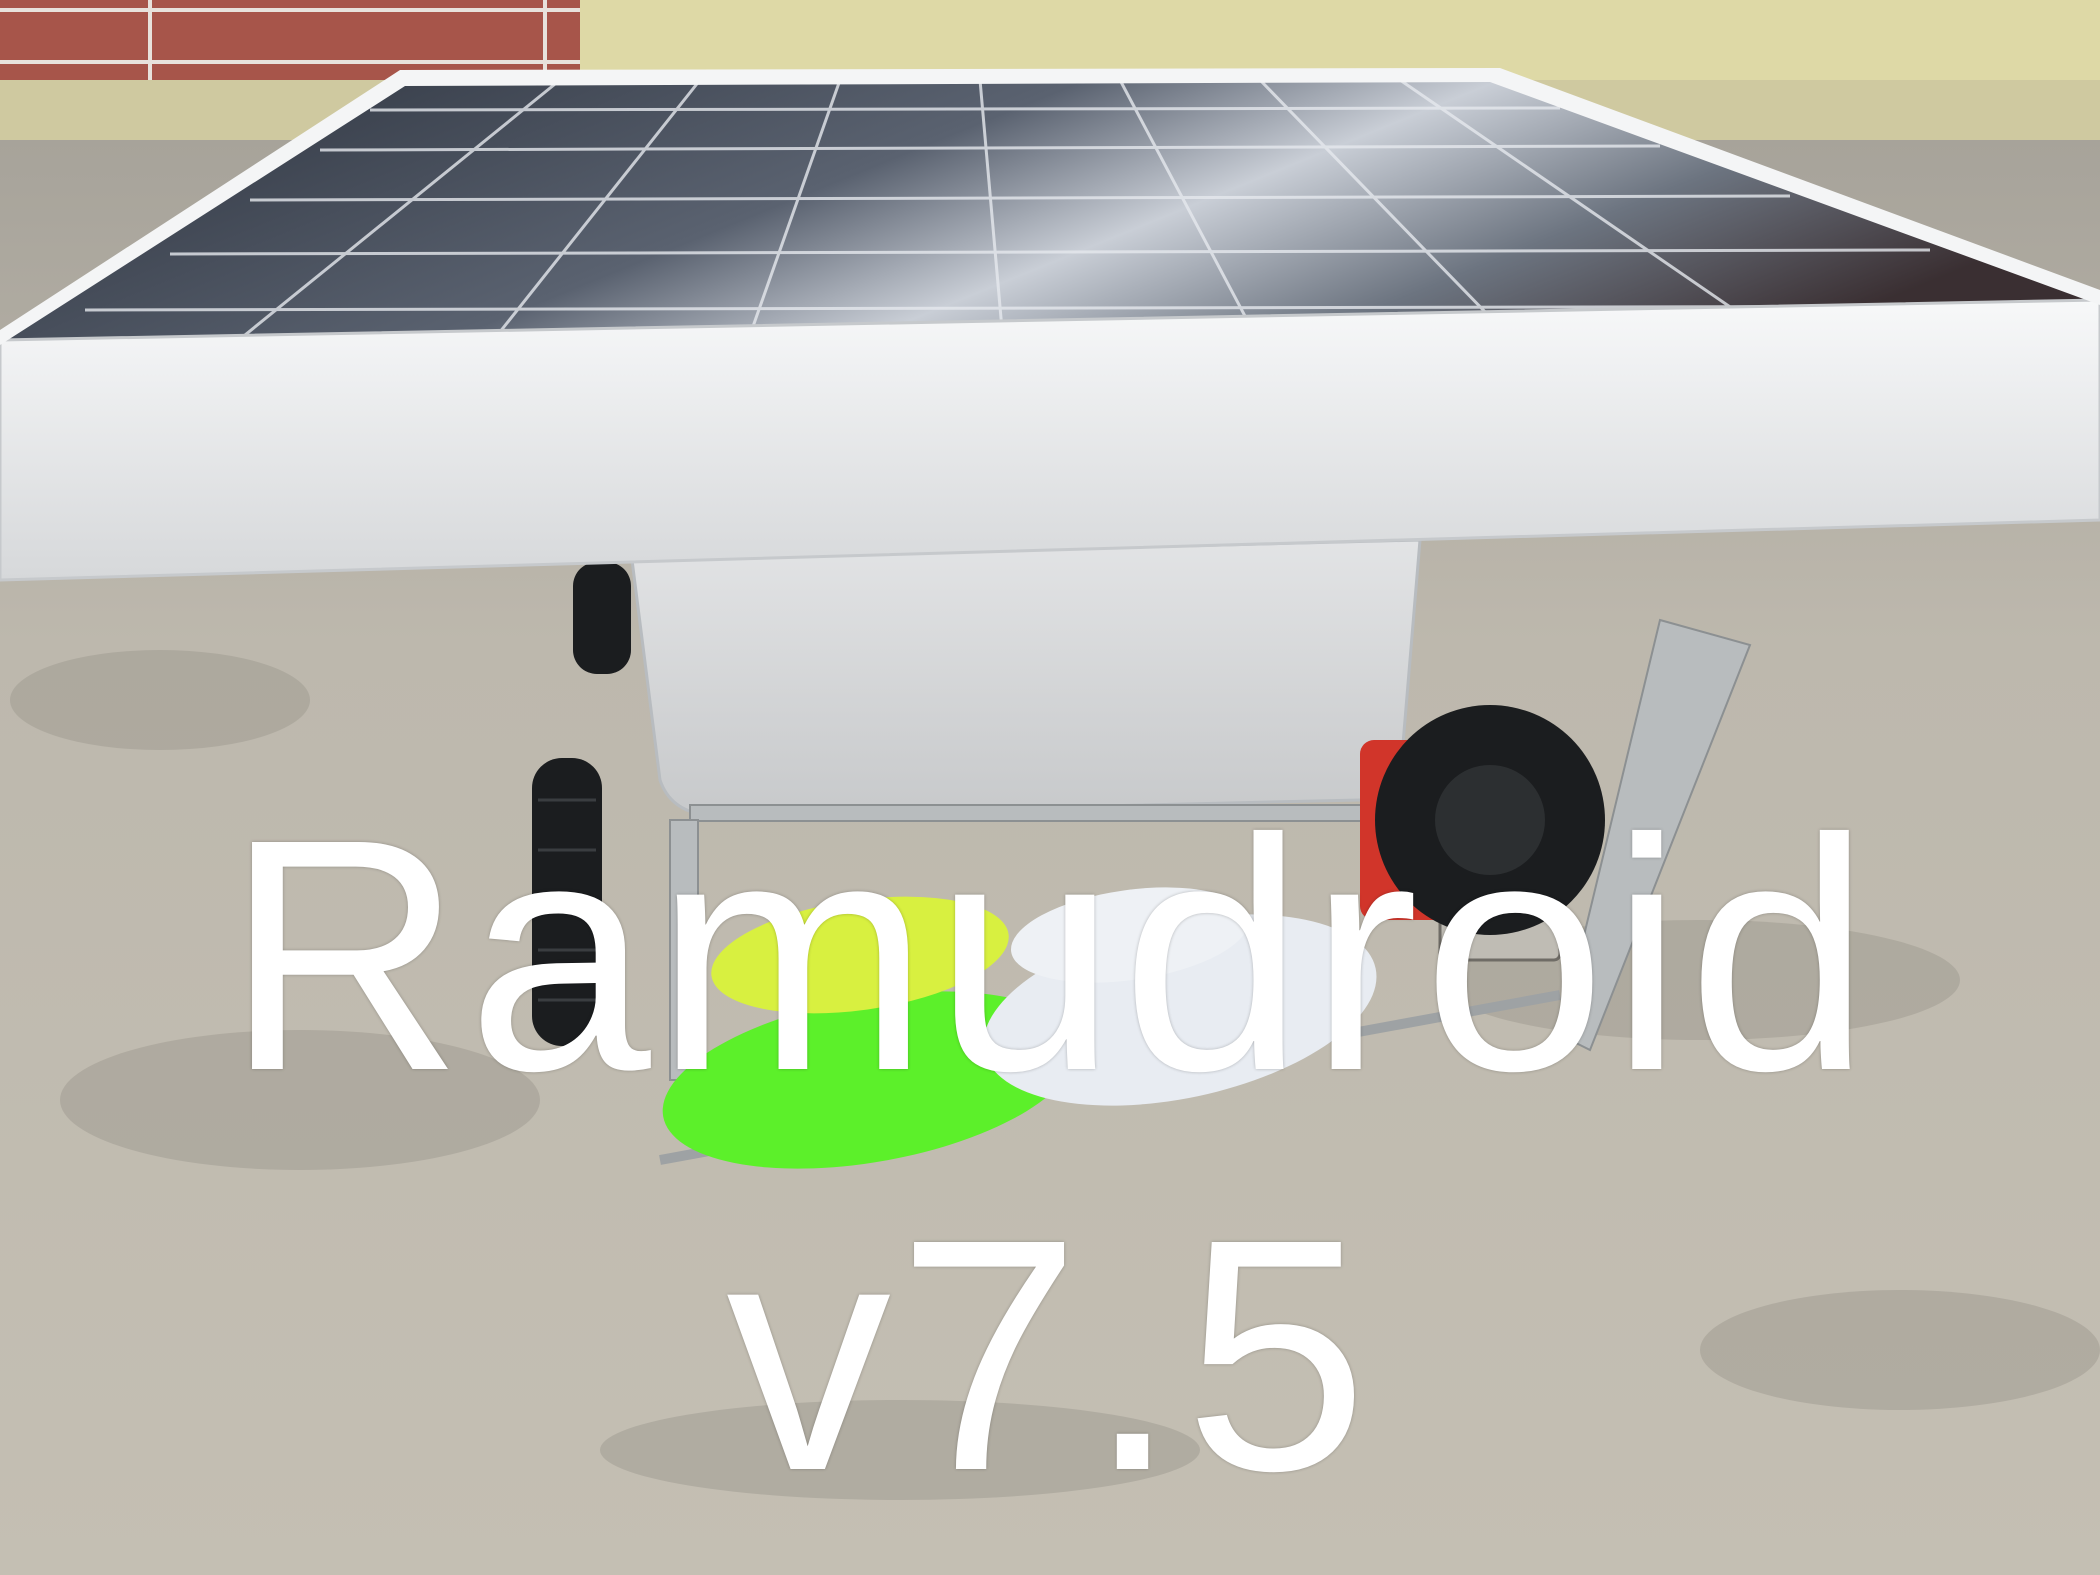  What do you see at coordinates (602, 618) in the screenshot?
I see `rear-left-wheel` at bounding box center [602, 618].